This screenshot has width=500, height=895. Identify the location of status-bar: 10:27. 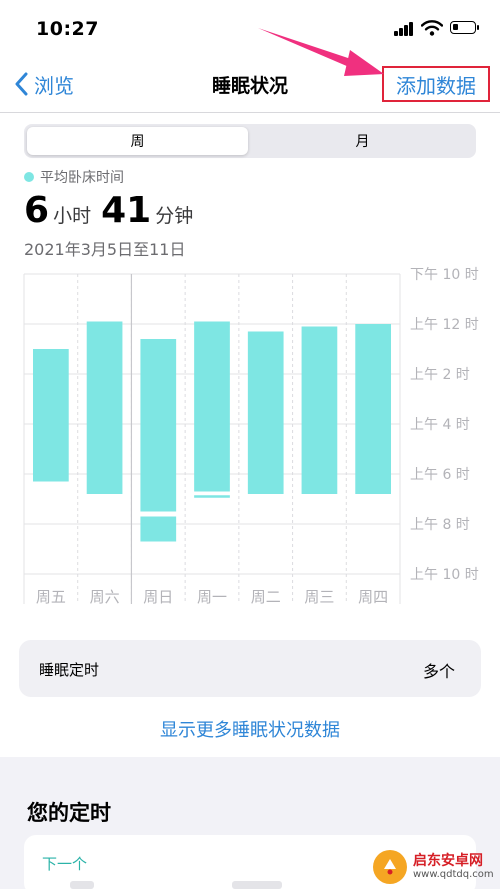
(250, 29).